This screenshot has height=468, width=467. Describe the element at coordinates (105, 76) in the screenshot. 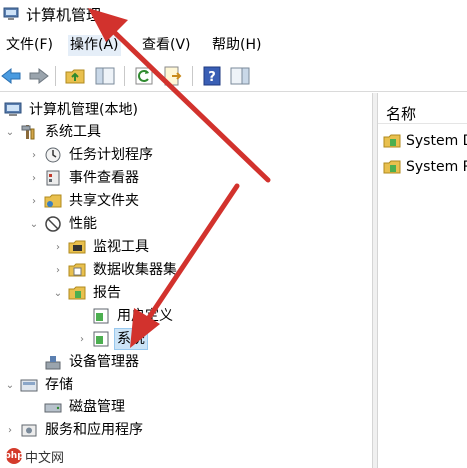

I see `console-tree-icon` at that location.